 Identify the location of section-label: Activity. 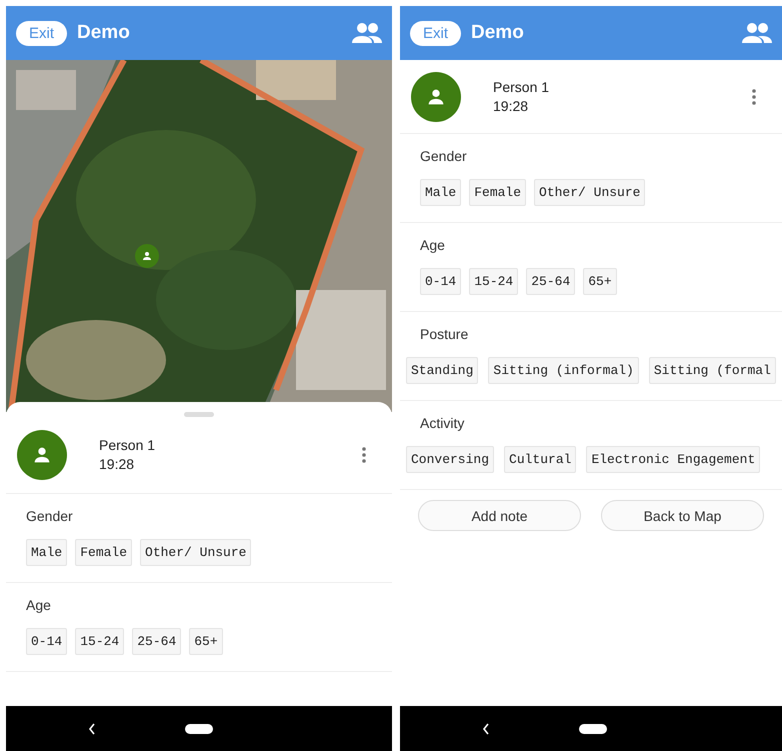
(442, 423).